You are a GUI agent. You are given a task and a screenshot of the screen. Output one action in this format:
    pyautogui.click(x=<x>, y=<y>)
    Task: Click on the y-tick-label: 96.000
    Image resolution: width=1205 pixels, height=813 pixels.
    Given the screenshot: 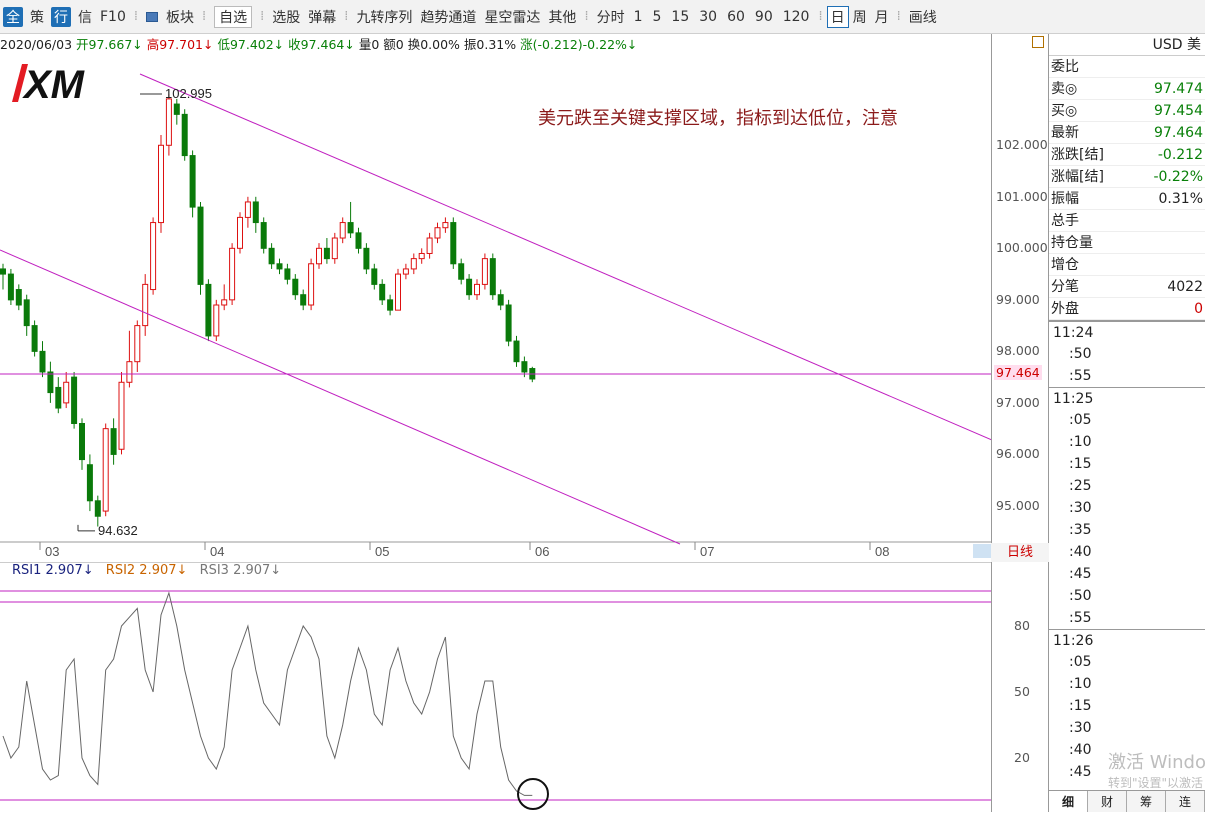 What is the action you would take?
    pyautogui.click(x=1018, y=454)
    